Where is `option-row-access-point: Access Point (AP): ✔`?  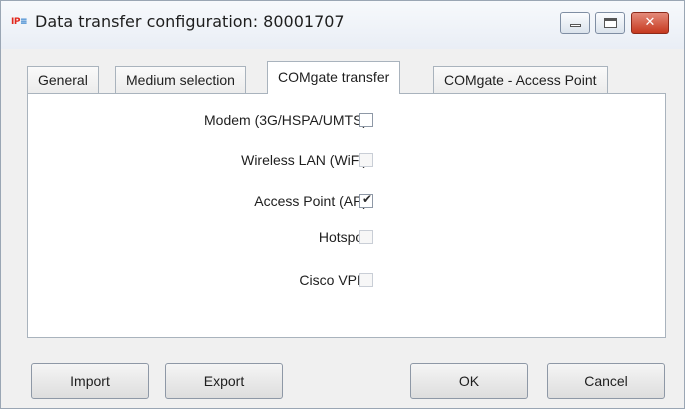 option-row-access-point: Access Point (AP): ✔ is located at coordinates (347, 201).